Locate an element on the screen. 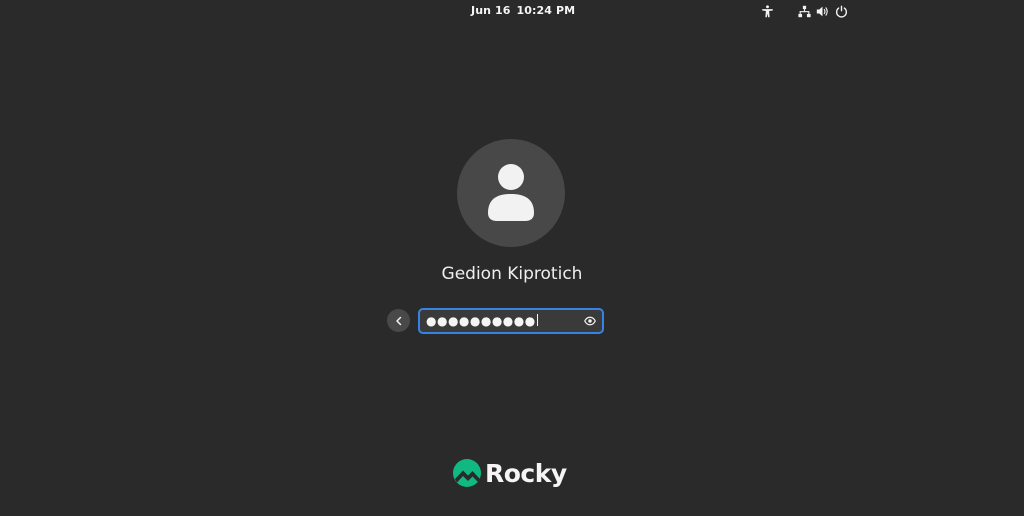 Image resolution: width=1024 pixels, height=516 pixels. eye-icon is located at coordinates (590, 321).